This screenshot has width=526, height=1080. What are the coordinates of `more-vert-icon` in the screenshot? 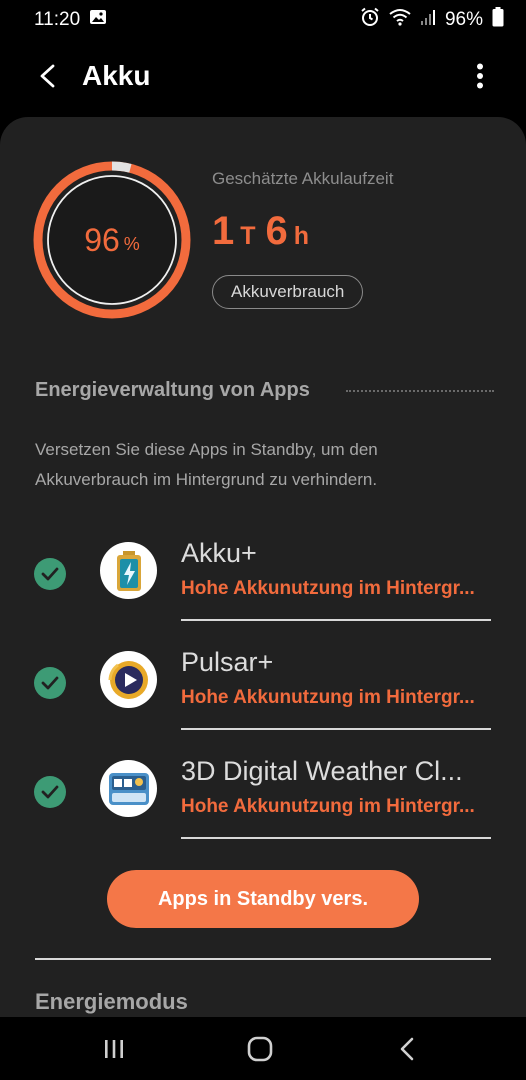 It's located at (480, 76).